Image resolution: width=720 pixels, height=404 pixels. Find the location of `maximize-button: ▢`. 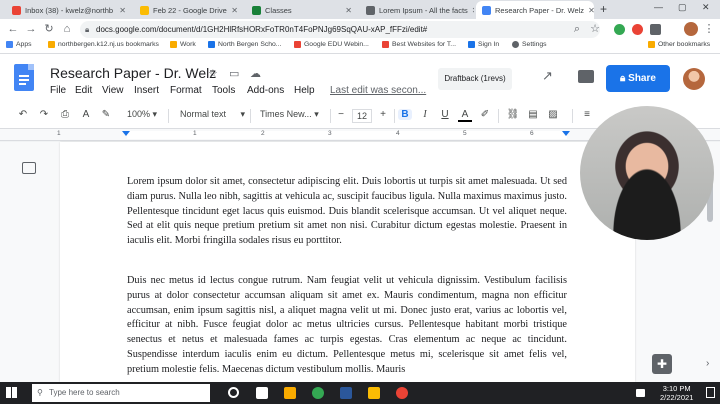

maximize-button: ▢ is located at coordinates (682, 7).